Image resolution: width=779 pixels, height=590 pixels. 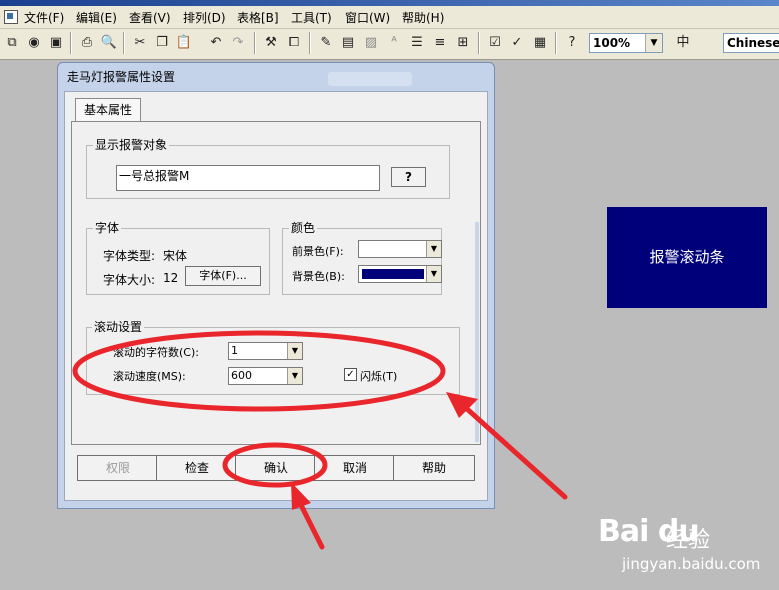 I want to click on zoom-value: 100%, so click(x=612, y=43).